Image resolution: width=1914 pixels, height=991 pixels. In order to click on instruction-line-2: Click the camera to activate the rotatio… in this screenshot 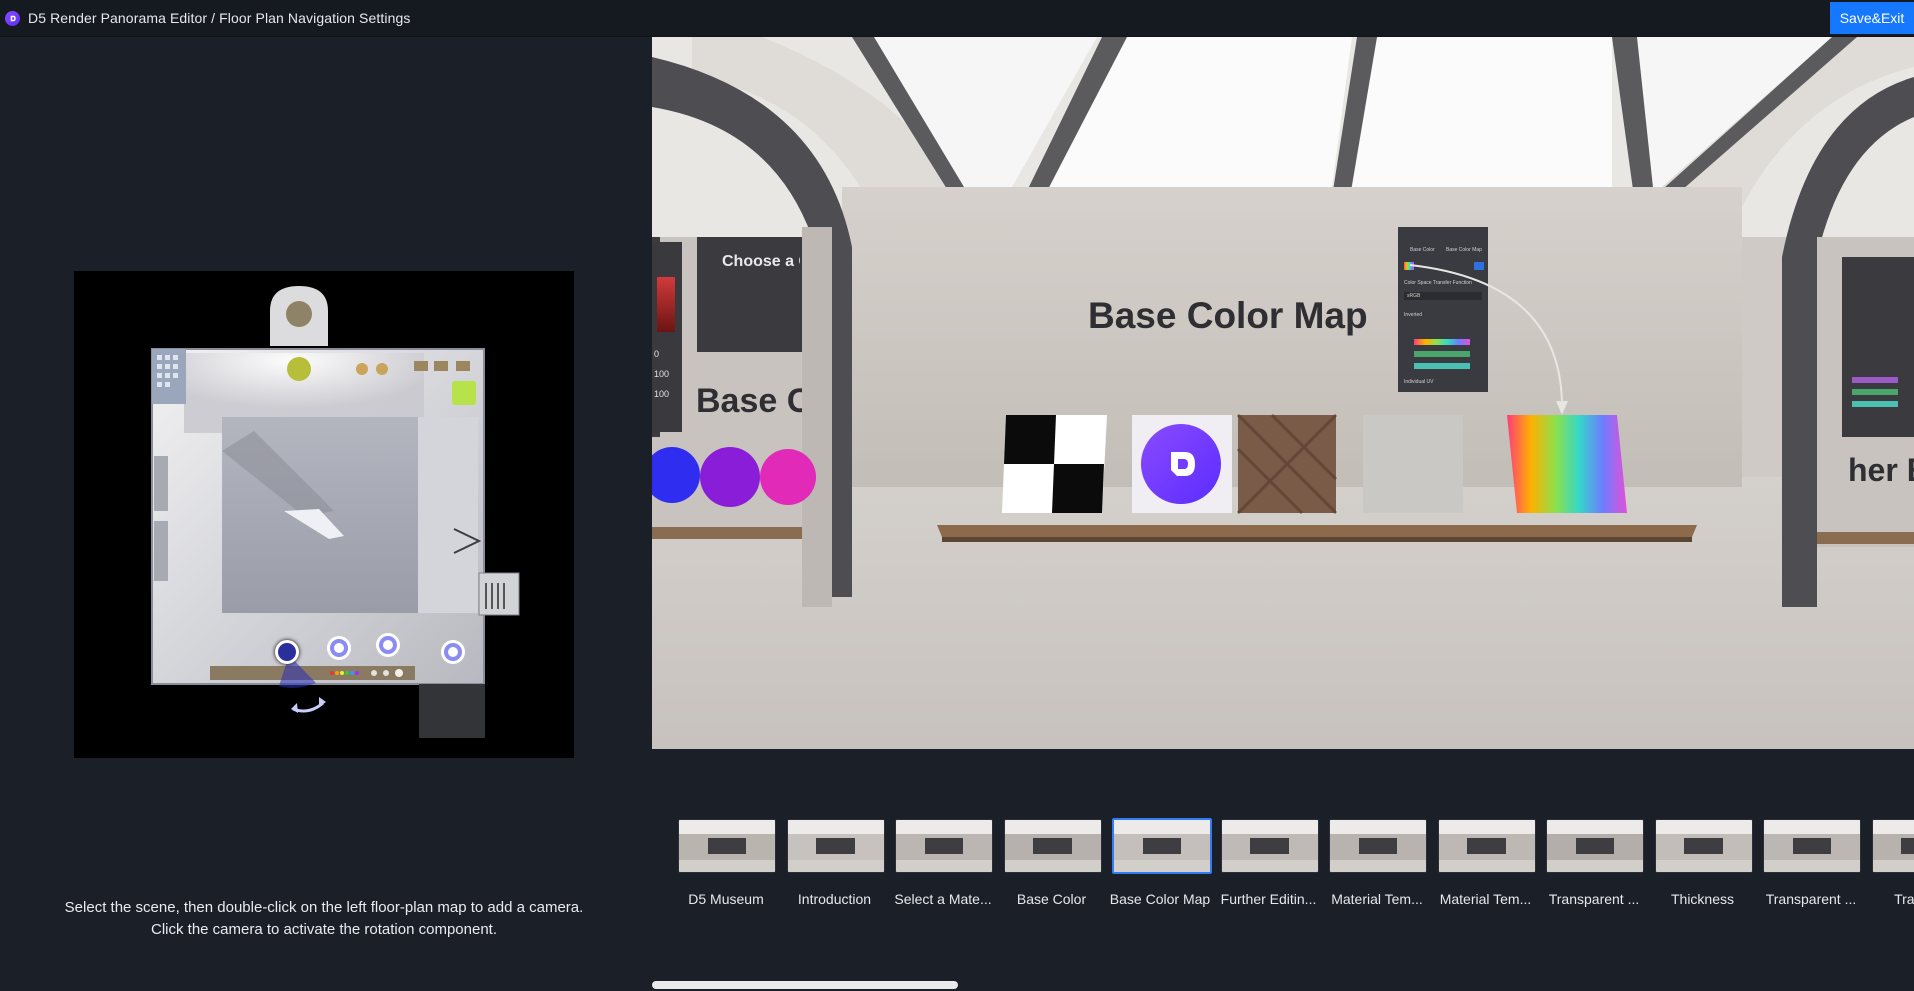, I will do `click(323, 929)`.